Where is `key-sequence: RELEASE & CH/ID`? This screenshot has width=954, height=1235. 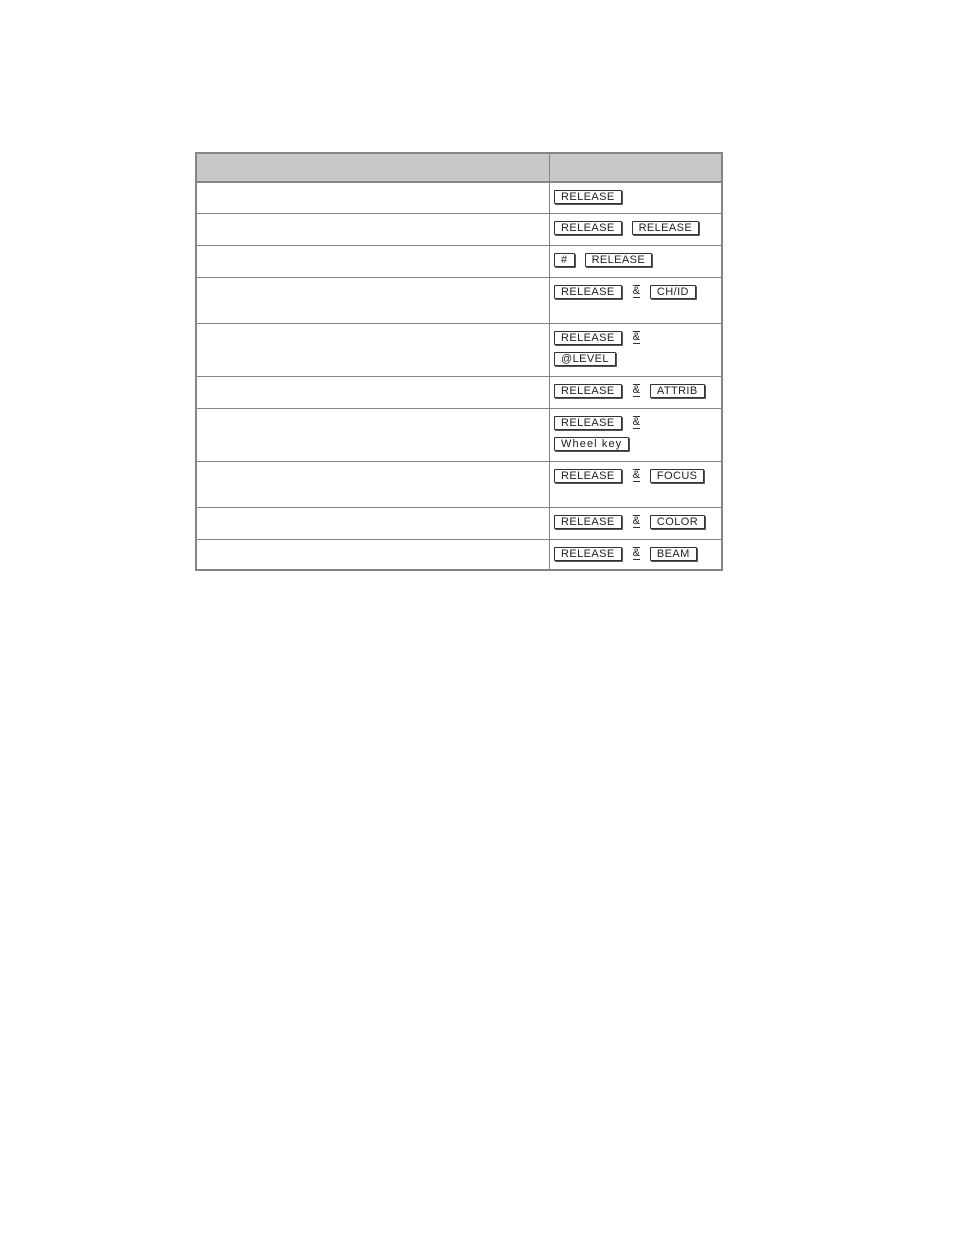
key-sequence: RELEASE & CH/ID is located at coordinates (637, 292).